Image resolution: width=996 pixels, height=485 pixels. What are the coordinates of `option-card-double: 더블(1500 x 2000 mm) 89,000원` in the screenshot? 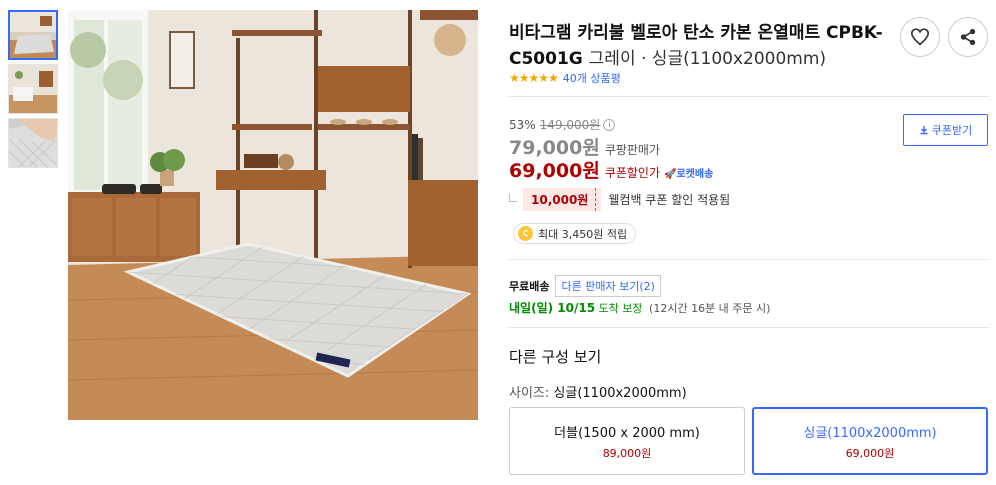 It's located at (627, 441).